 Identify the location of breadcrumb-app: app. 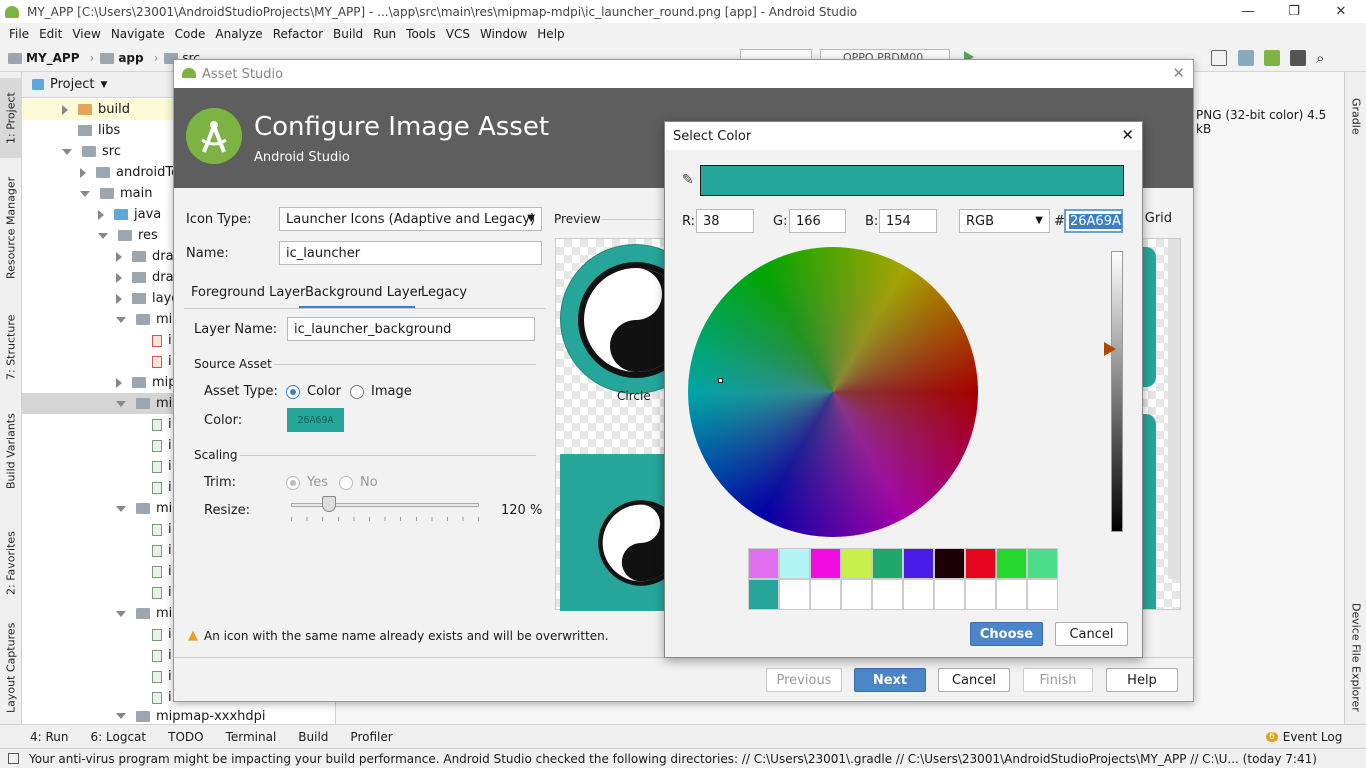
(122, 58).